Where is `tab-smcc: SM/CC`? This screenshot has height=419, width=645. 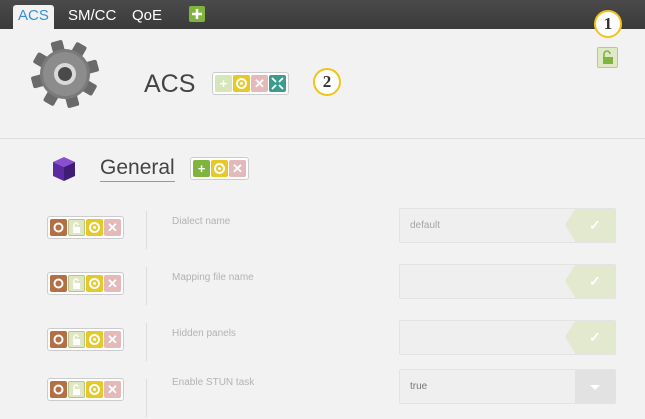 tab-smcc: SM/CC is located at coordinates (92, 17).